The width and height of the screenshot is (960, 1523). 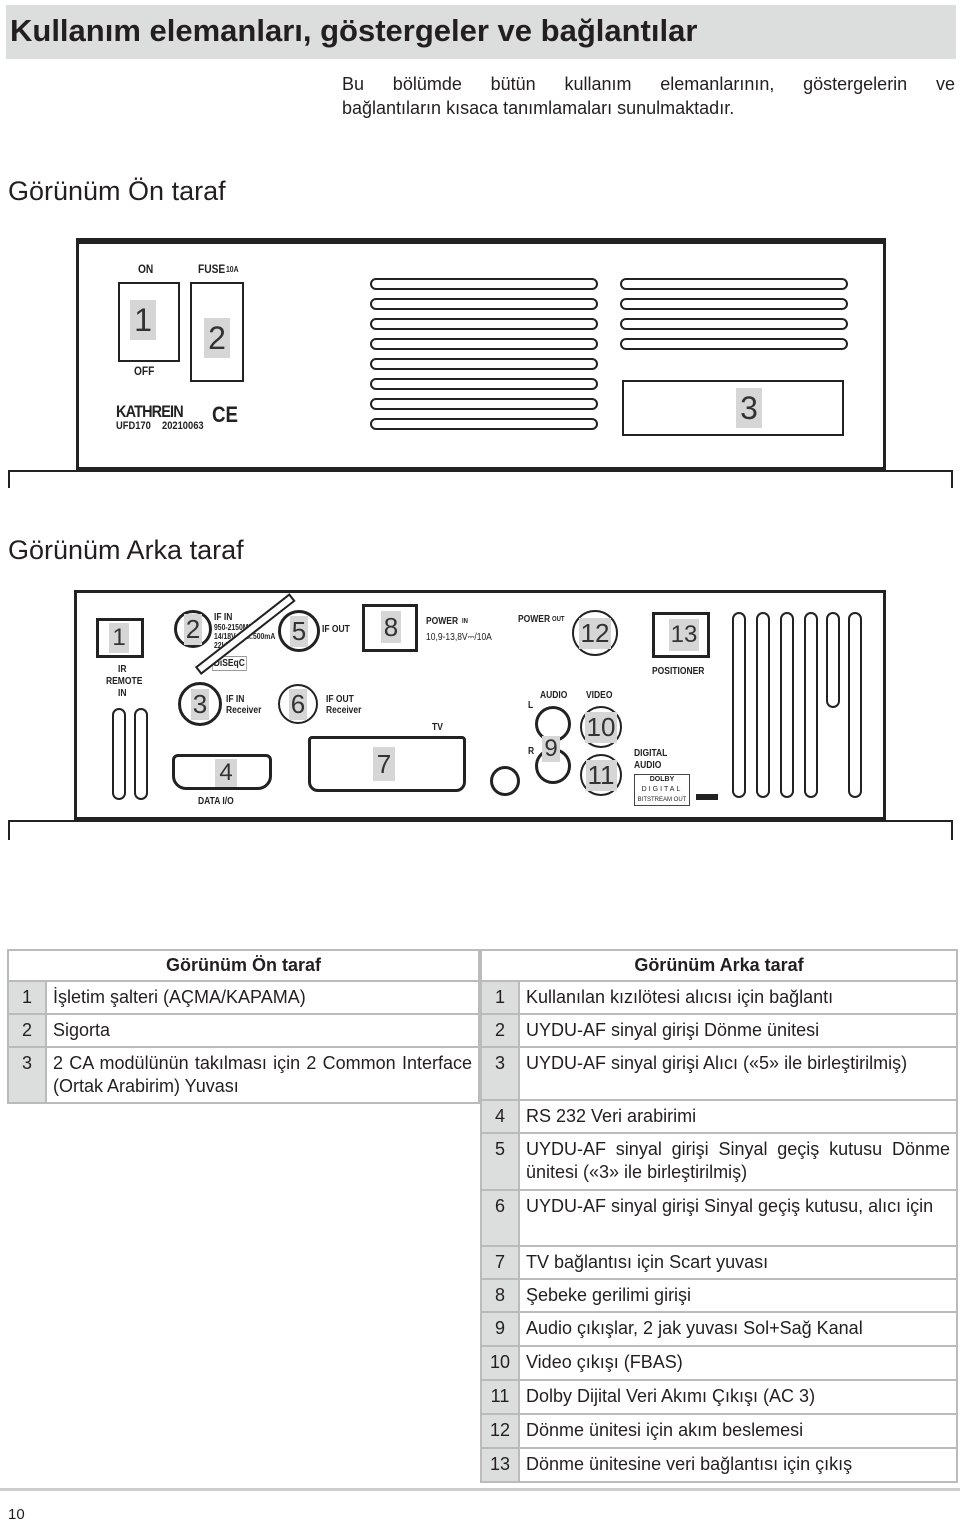 What do you see at coordinates (465, 621) in the screenshot?
I see `power-in-sub: IN` at bounding box center [465, 621].